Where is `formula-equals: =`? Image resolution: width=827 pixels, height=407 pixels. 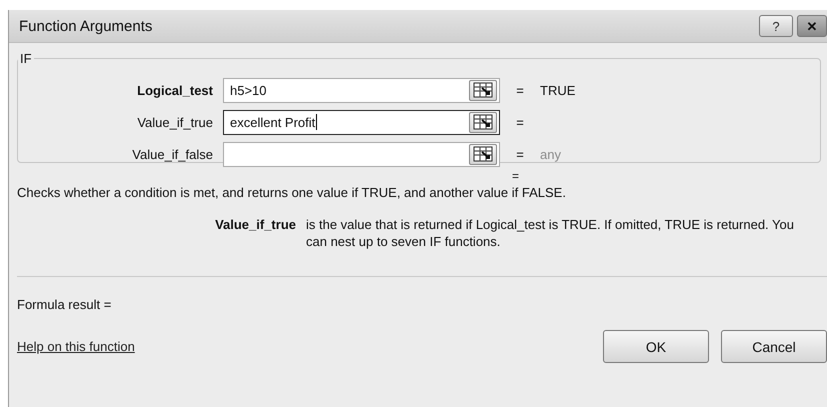
formula-equals: = is located at coordinates (516, 176).